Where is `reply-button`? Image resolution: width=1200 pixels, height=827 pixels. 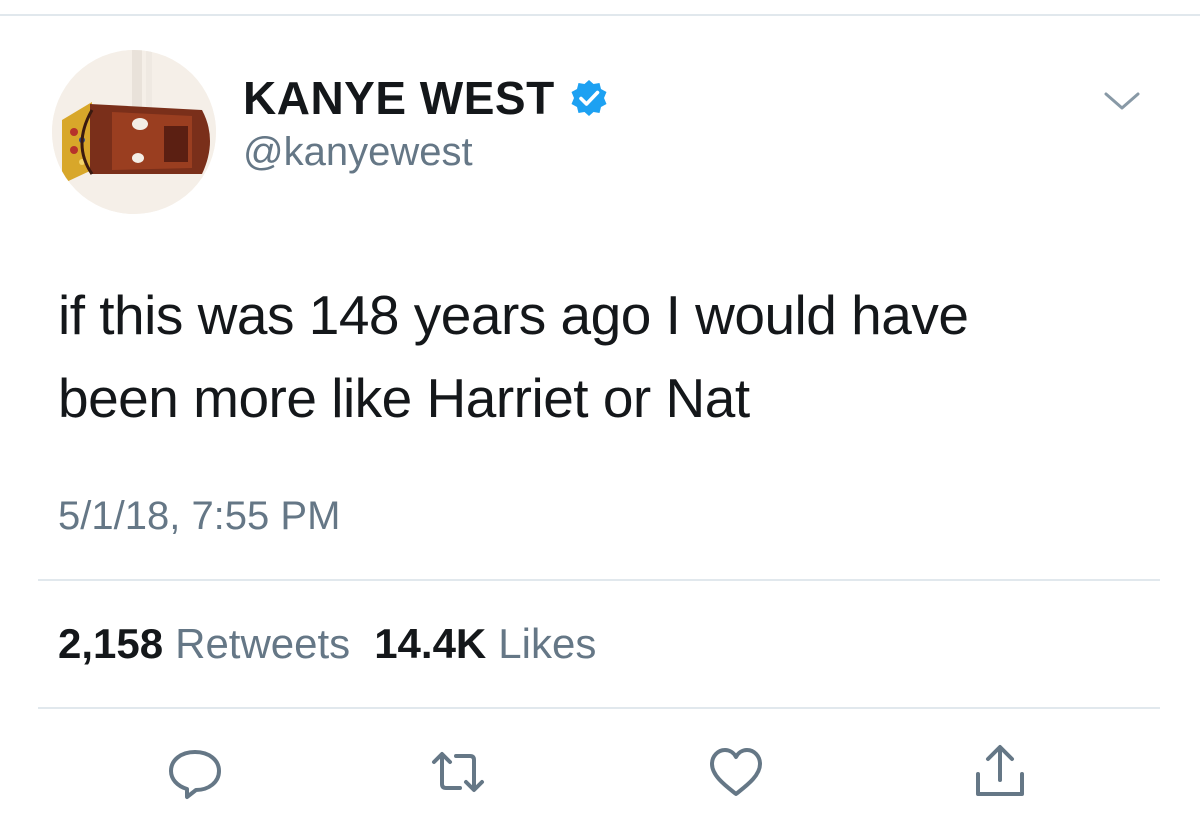
reply-button is located at coordinates (195, 772).